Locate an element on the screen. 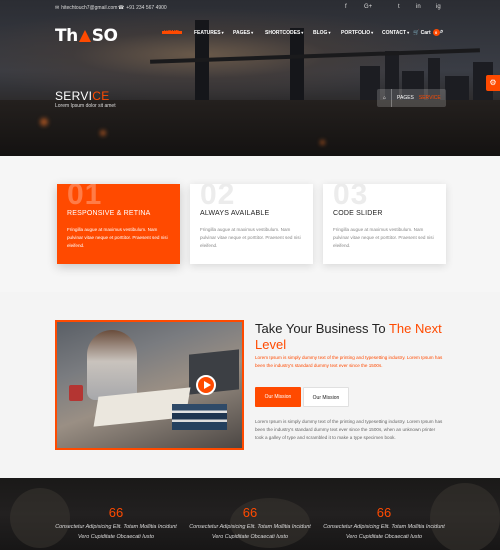 The image size is (500, 550). logo-mark-icon is located at coordinates (84, 36).